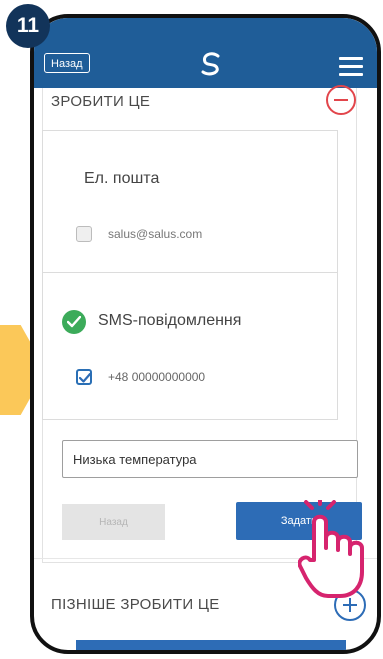 Image resolution: width=383 pixels, height=659 pixels. Describe the element at coordinates (84, 234) in the screenshot. I see `email-checkbox` at that location.